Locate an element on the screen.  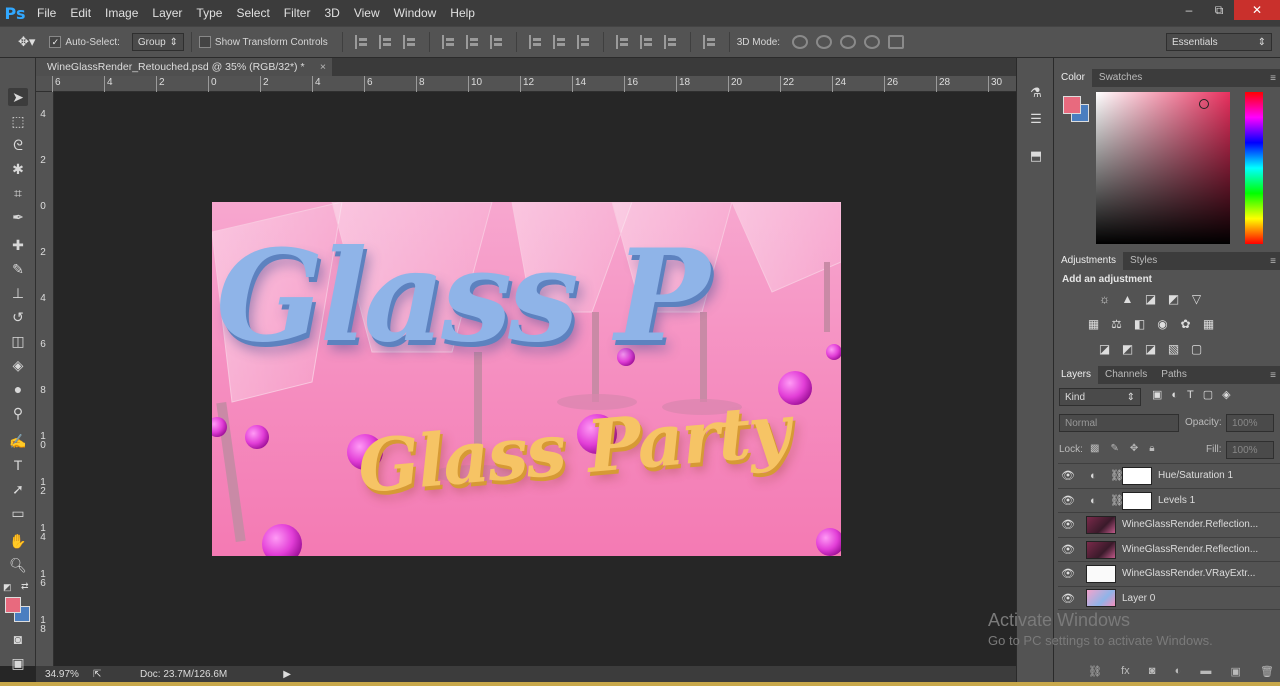
fx-icon: fx is located at coordinates (1125, 671).